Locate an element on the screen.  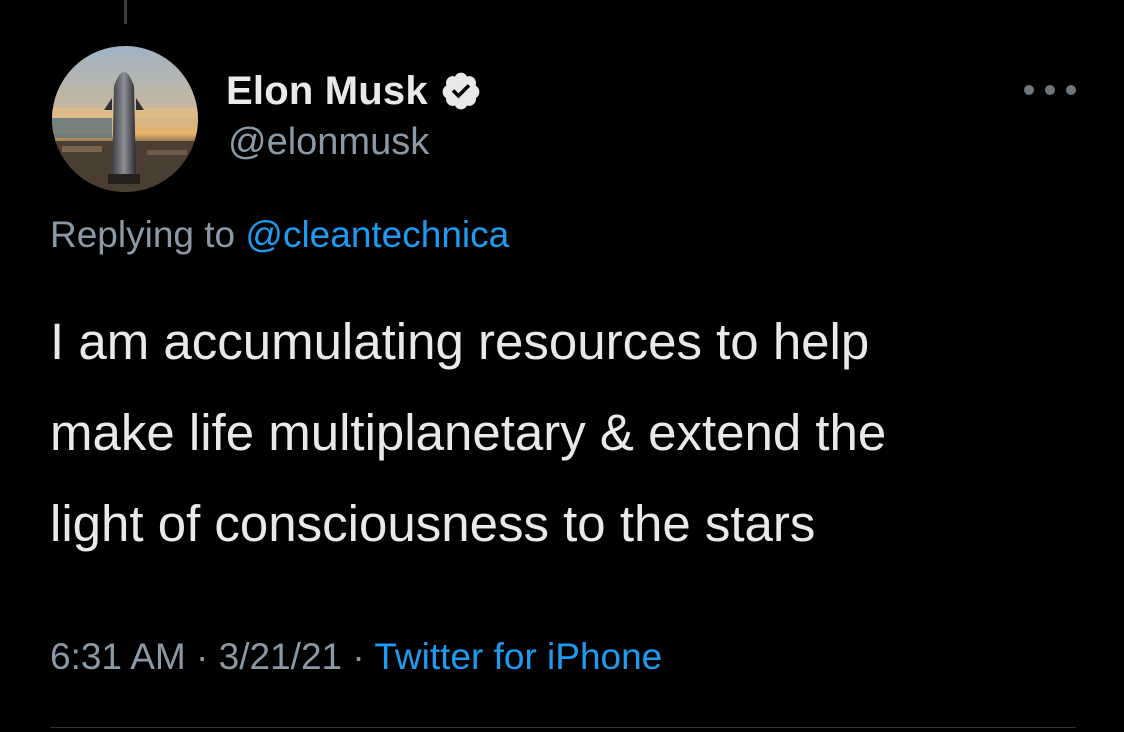
starship-photo-avatar is located at coordinates (125, 119).